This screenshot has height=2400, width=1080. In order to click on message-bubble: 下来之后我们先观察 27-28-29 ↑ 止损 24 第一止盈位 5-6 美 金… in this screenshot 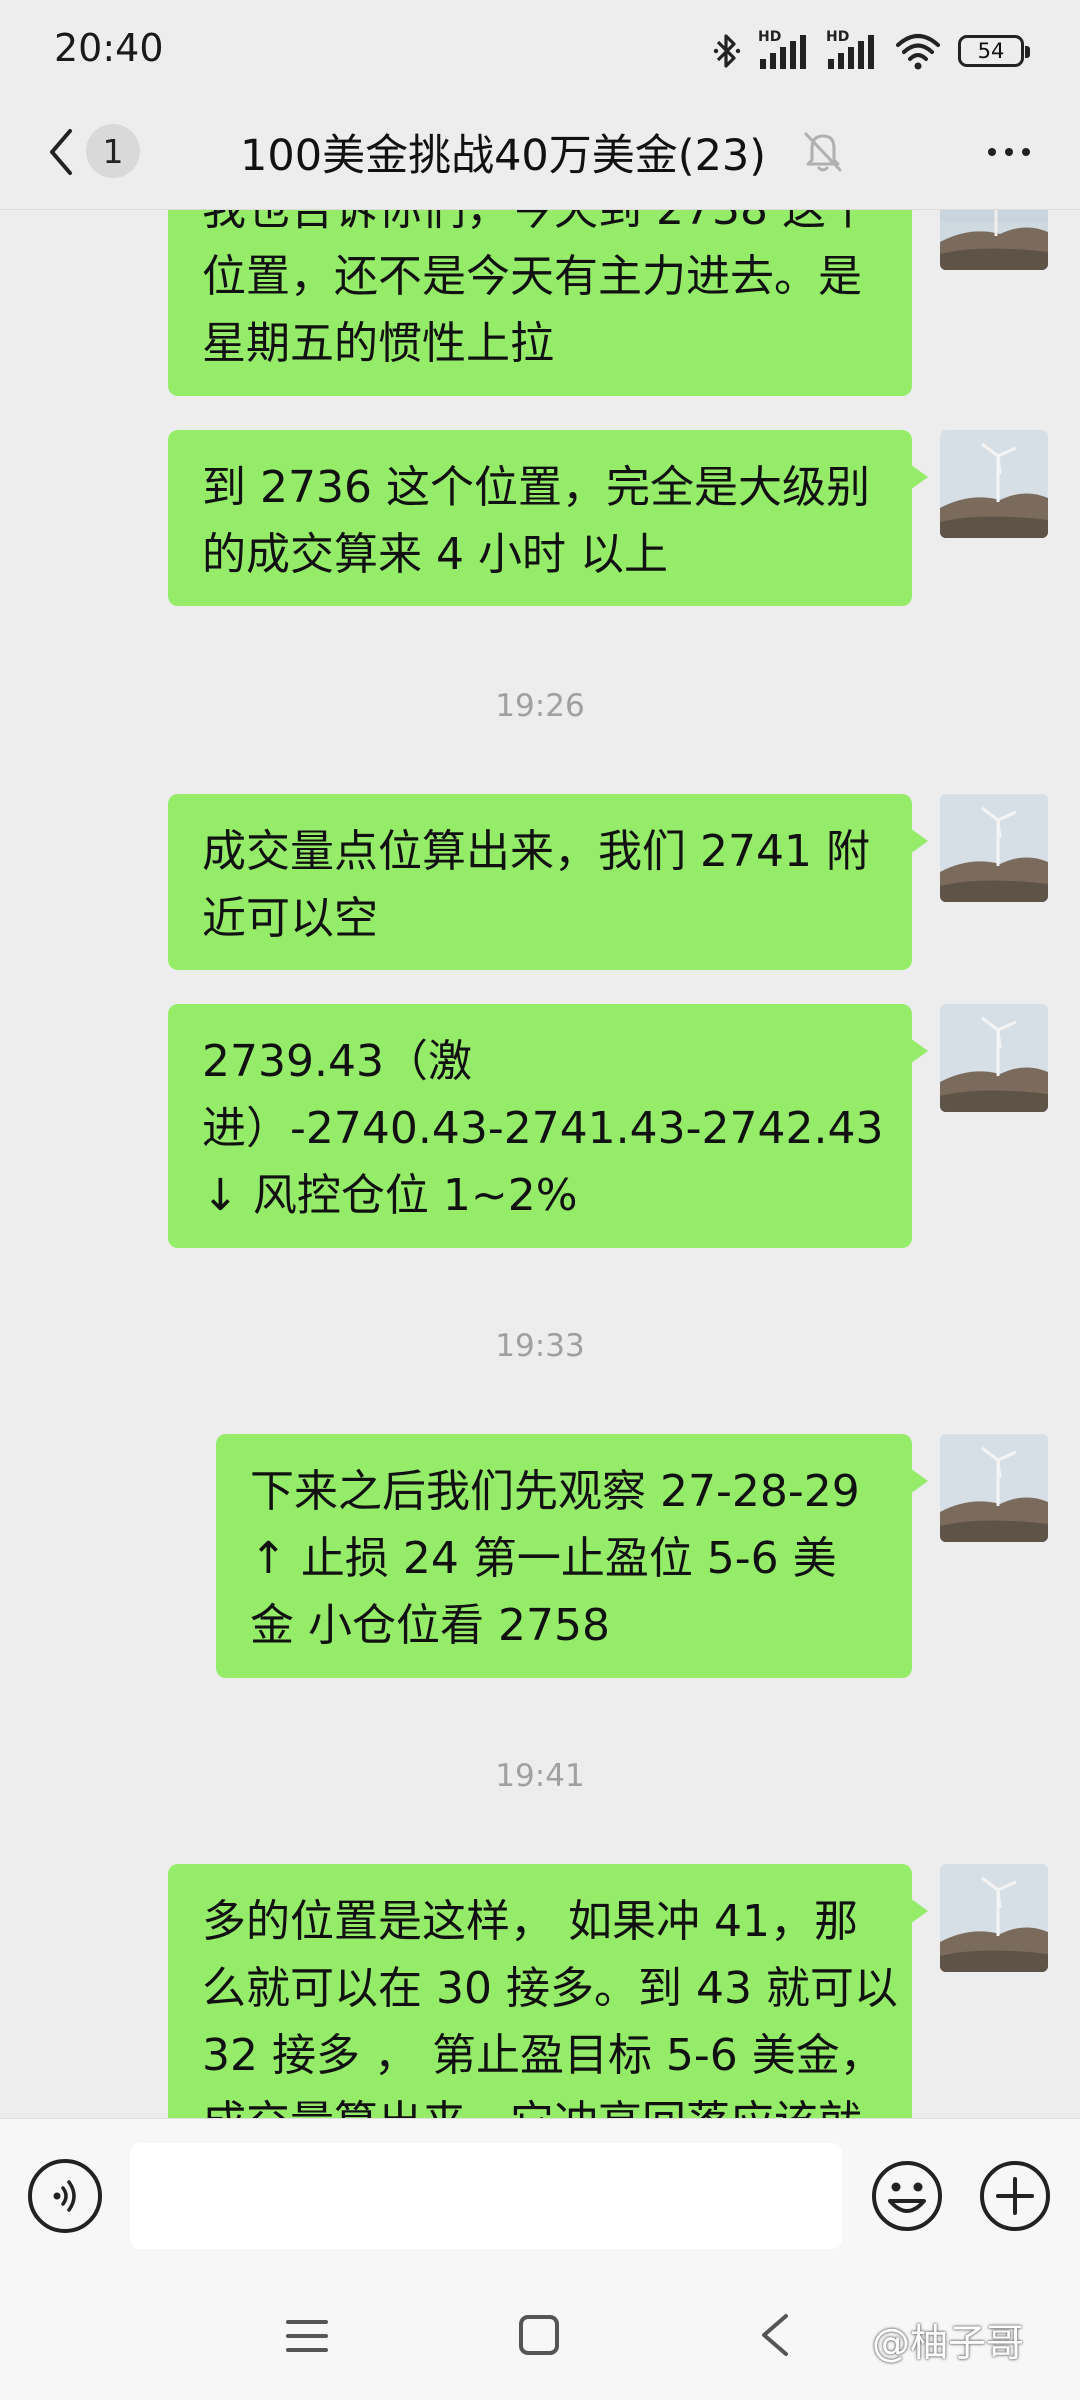, I will do `click(572, 1556)`.